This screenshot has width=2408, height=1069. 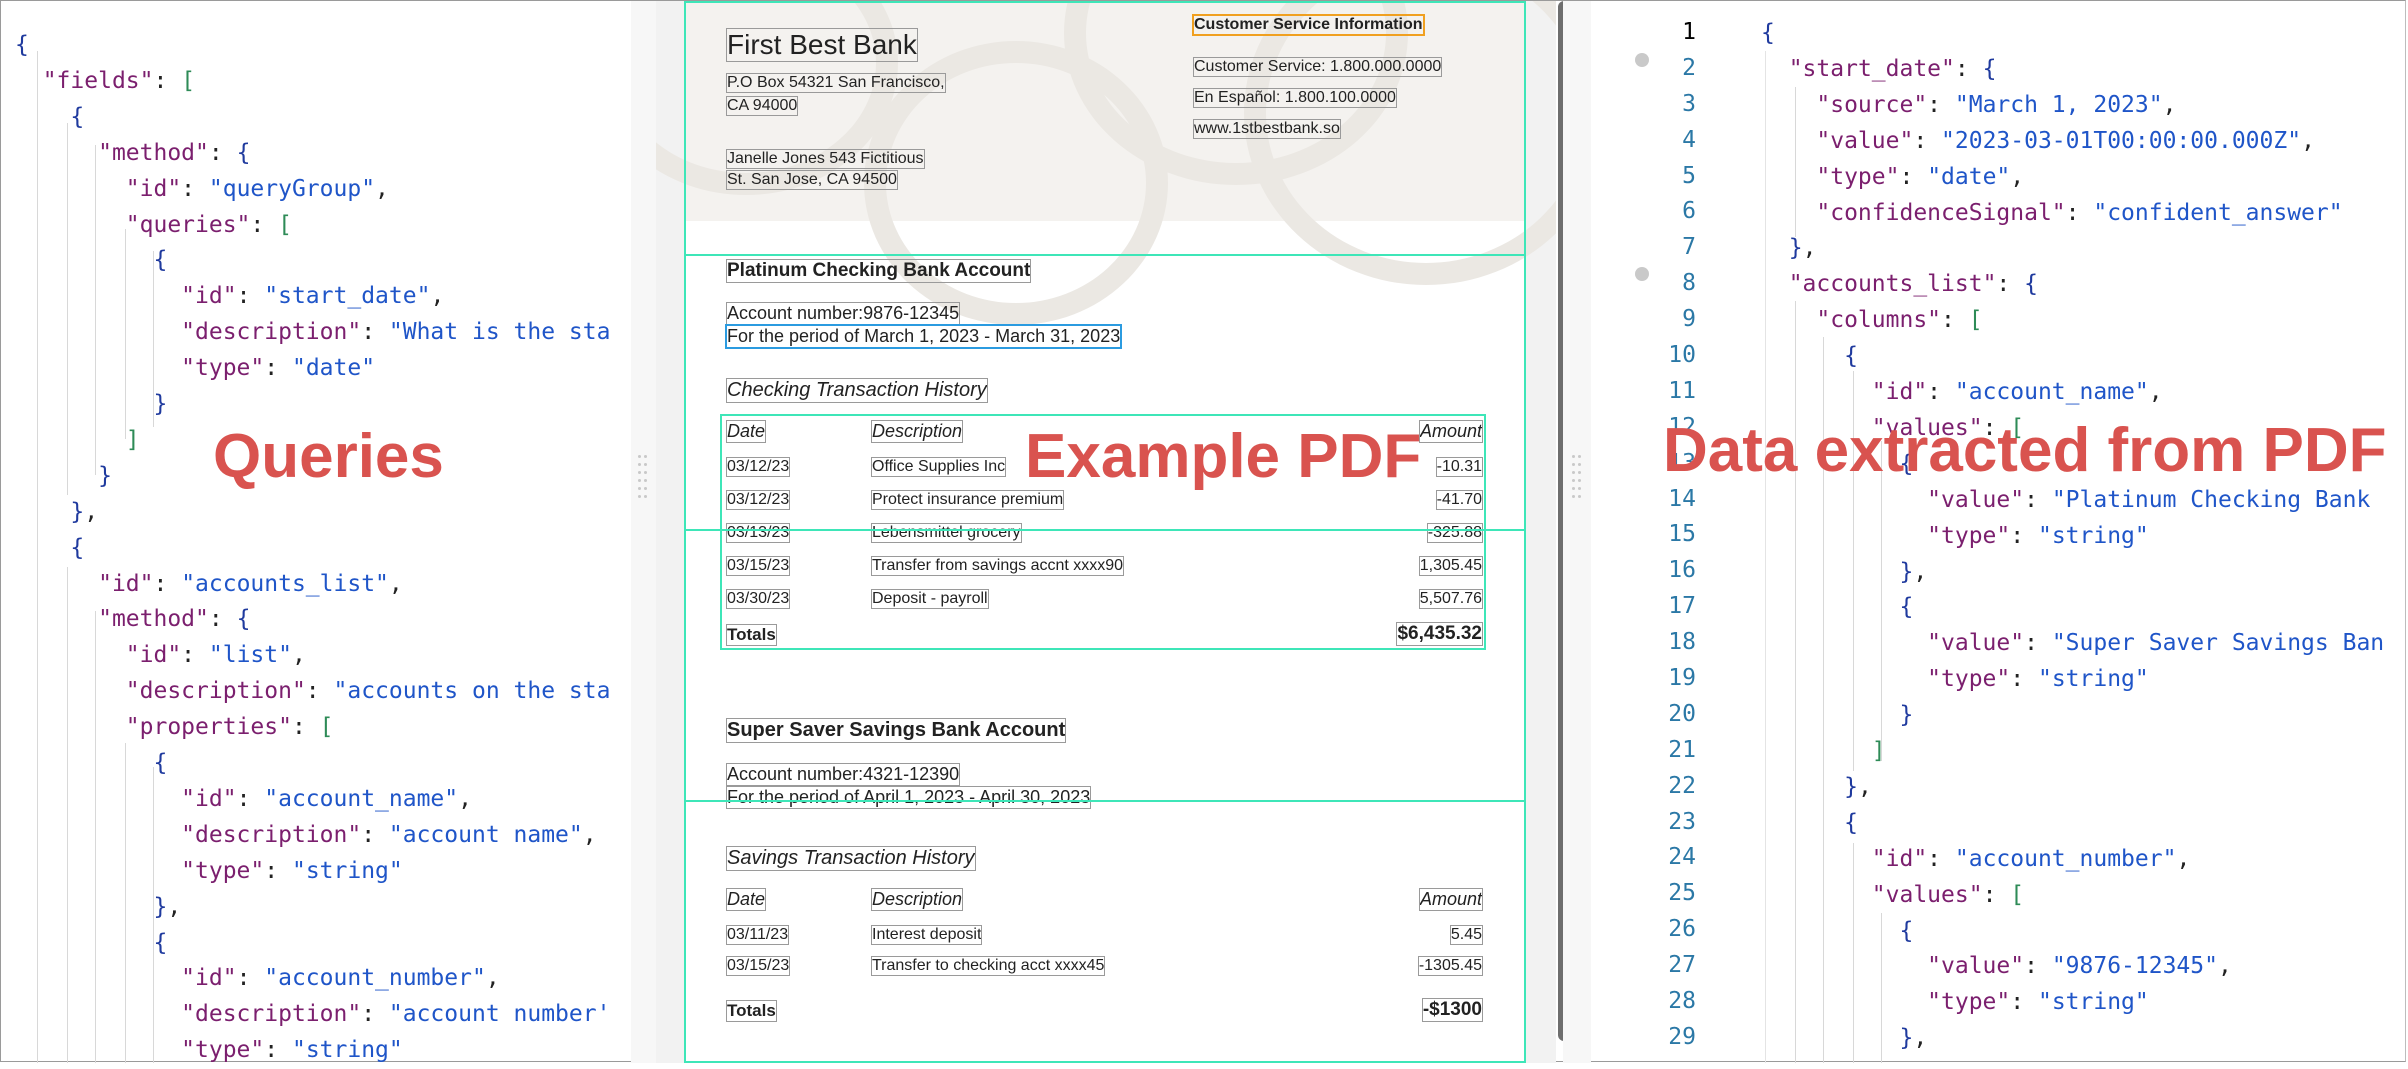 I want to click on example-pdf-overlay-label: Example PDF, so click(x=1223, y=456).